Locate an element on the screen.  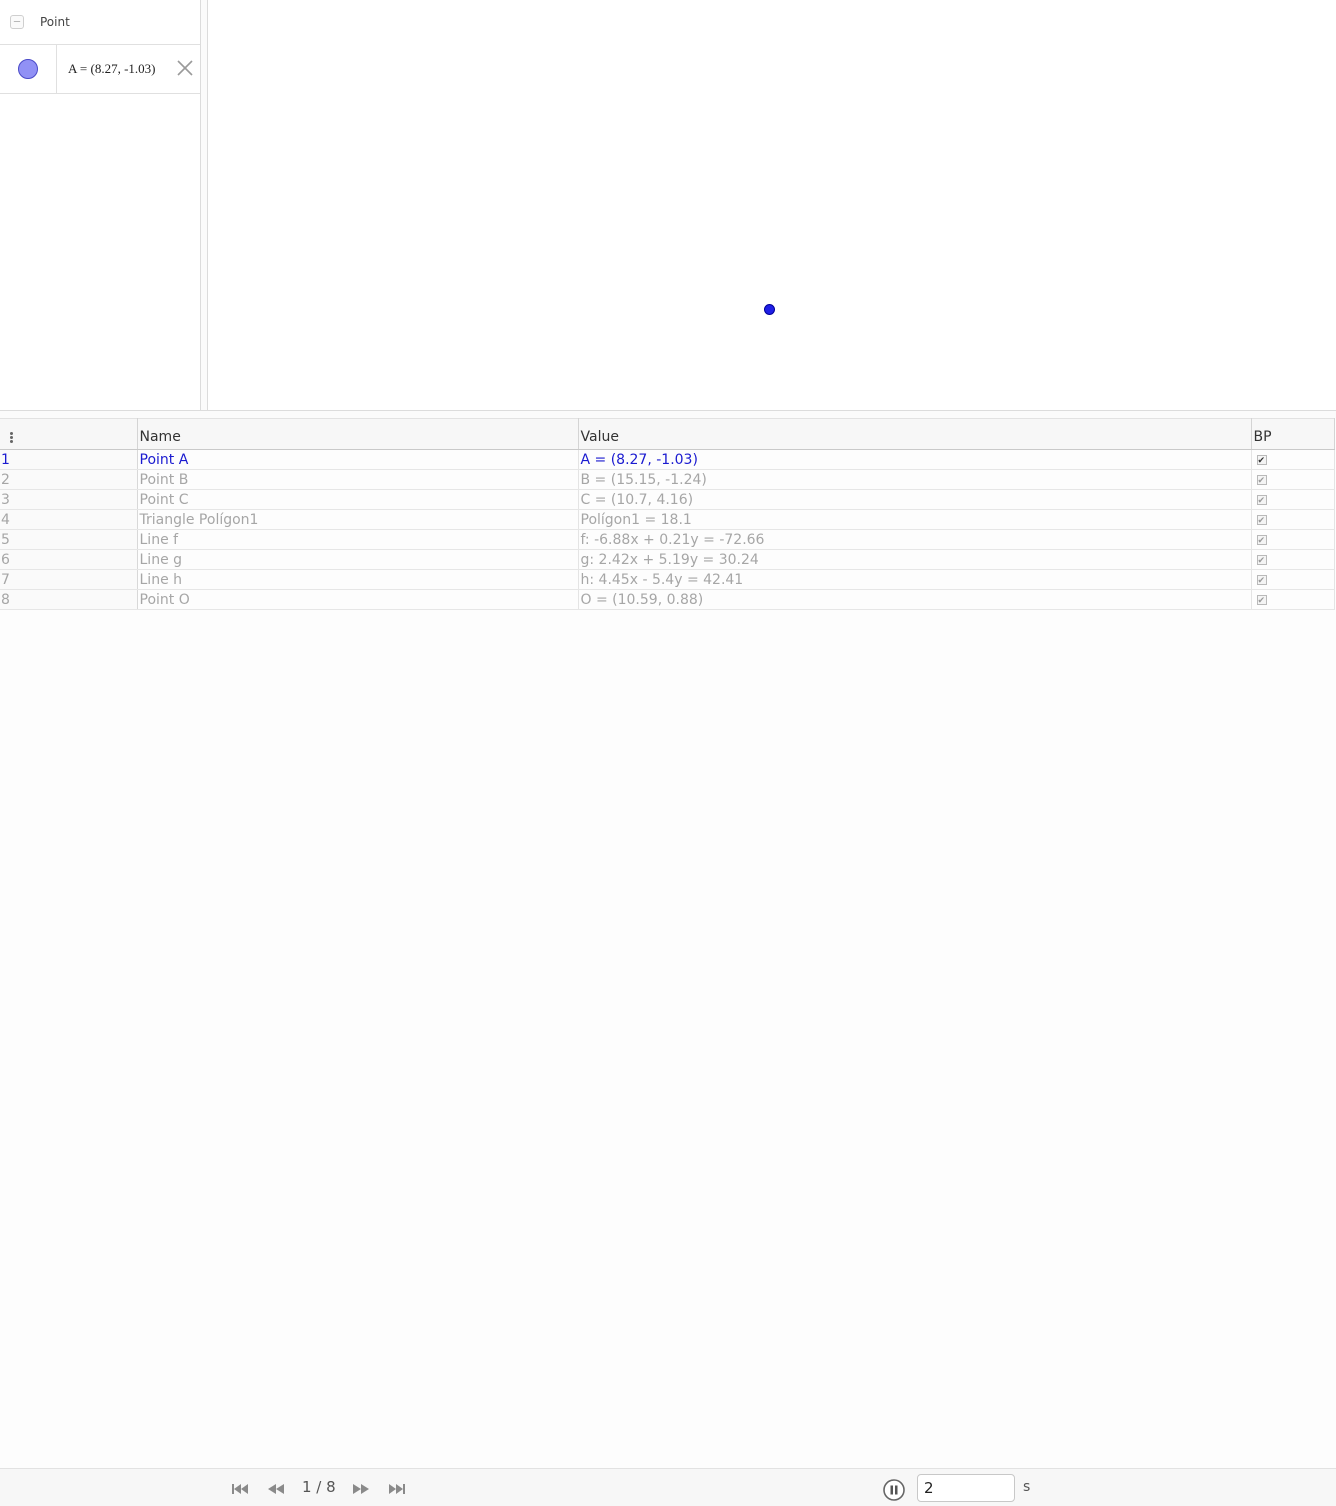
speed-unit-label: s is located at coordinates (1027, 1487).